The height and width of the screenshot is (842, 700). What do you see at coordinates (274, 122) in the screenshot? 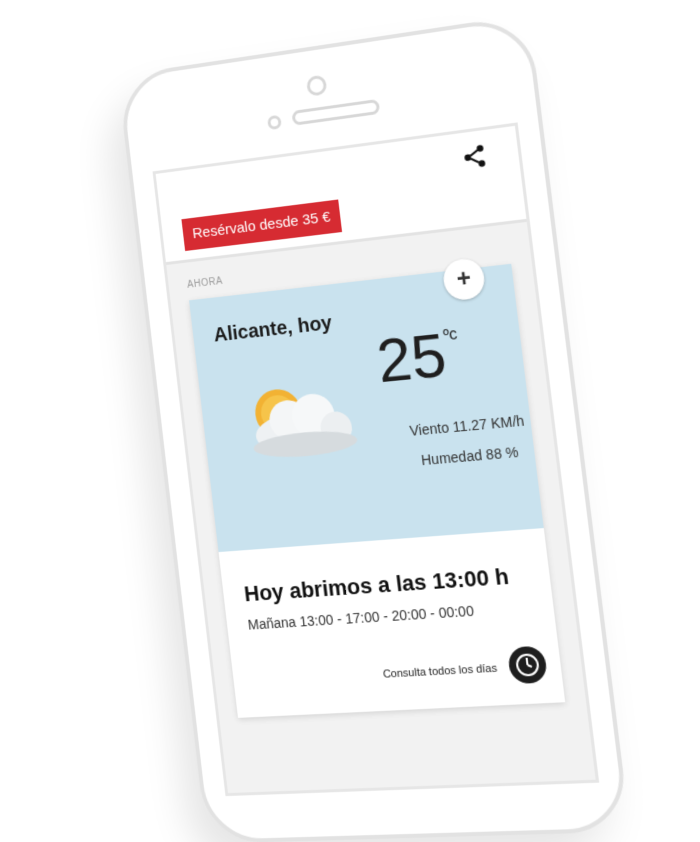
I see `sensor-dot` at bounding box center [274, 122].